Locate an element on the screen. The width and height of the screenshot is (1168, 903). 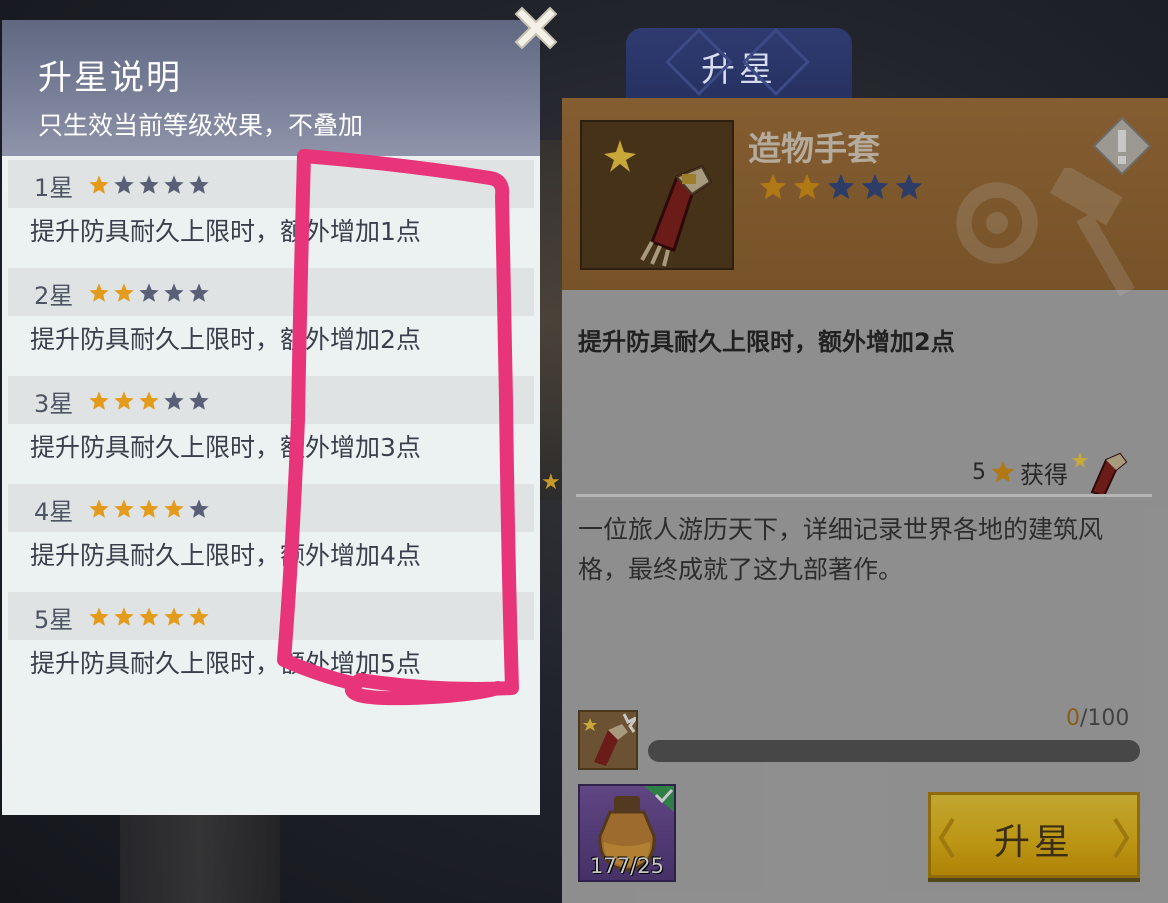
level-description: 提升防具耐久上限时，额外增加2点 is located at coordinates (225, 339).